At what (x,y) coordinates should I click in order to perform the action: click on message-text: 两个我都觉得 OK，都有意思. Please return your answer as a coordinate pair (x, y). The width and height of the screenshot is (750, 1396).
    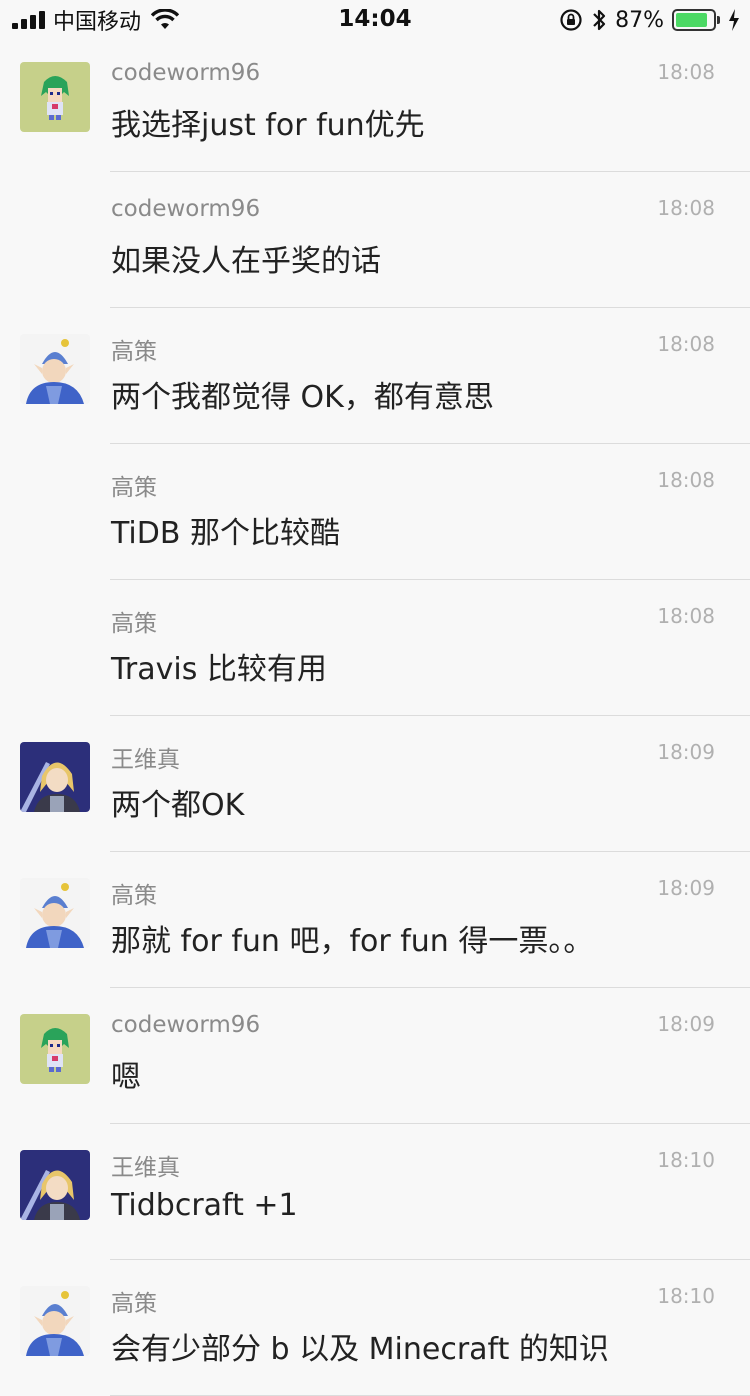
    Looking at the image, I should click on (302, 397).